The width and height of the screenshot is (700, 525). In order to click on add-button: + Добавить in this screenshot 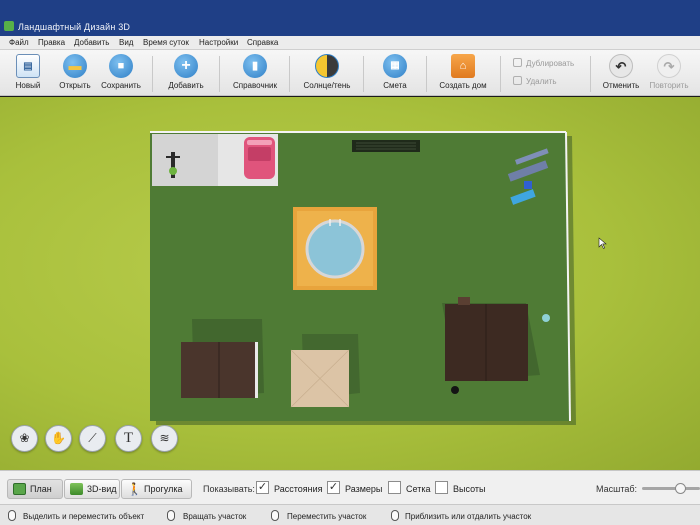, I will do `click(186, 74)`.